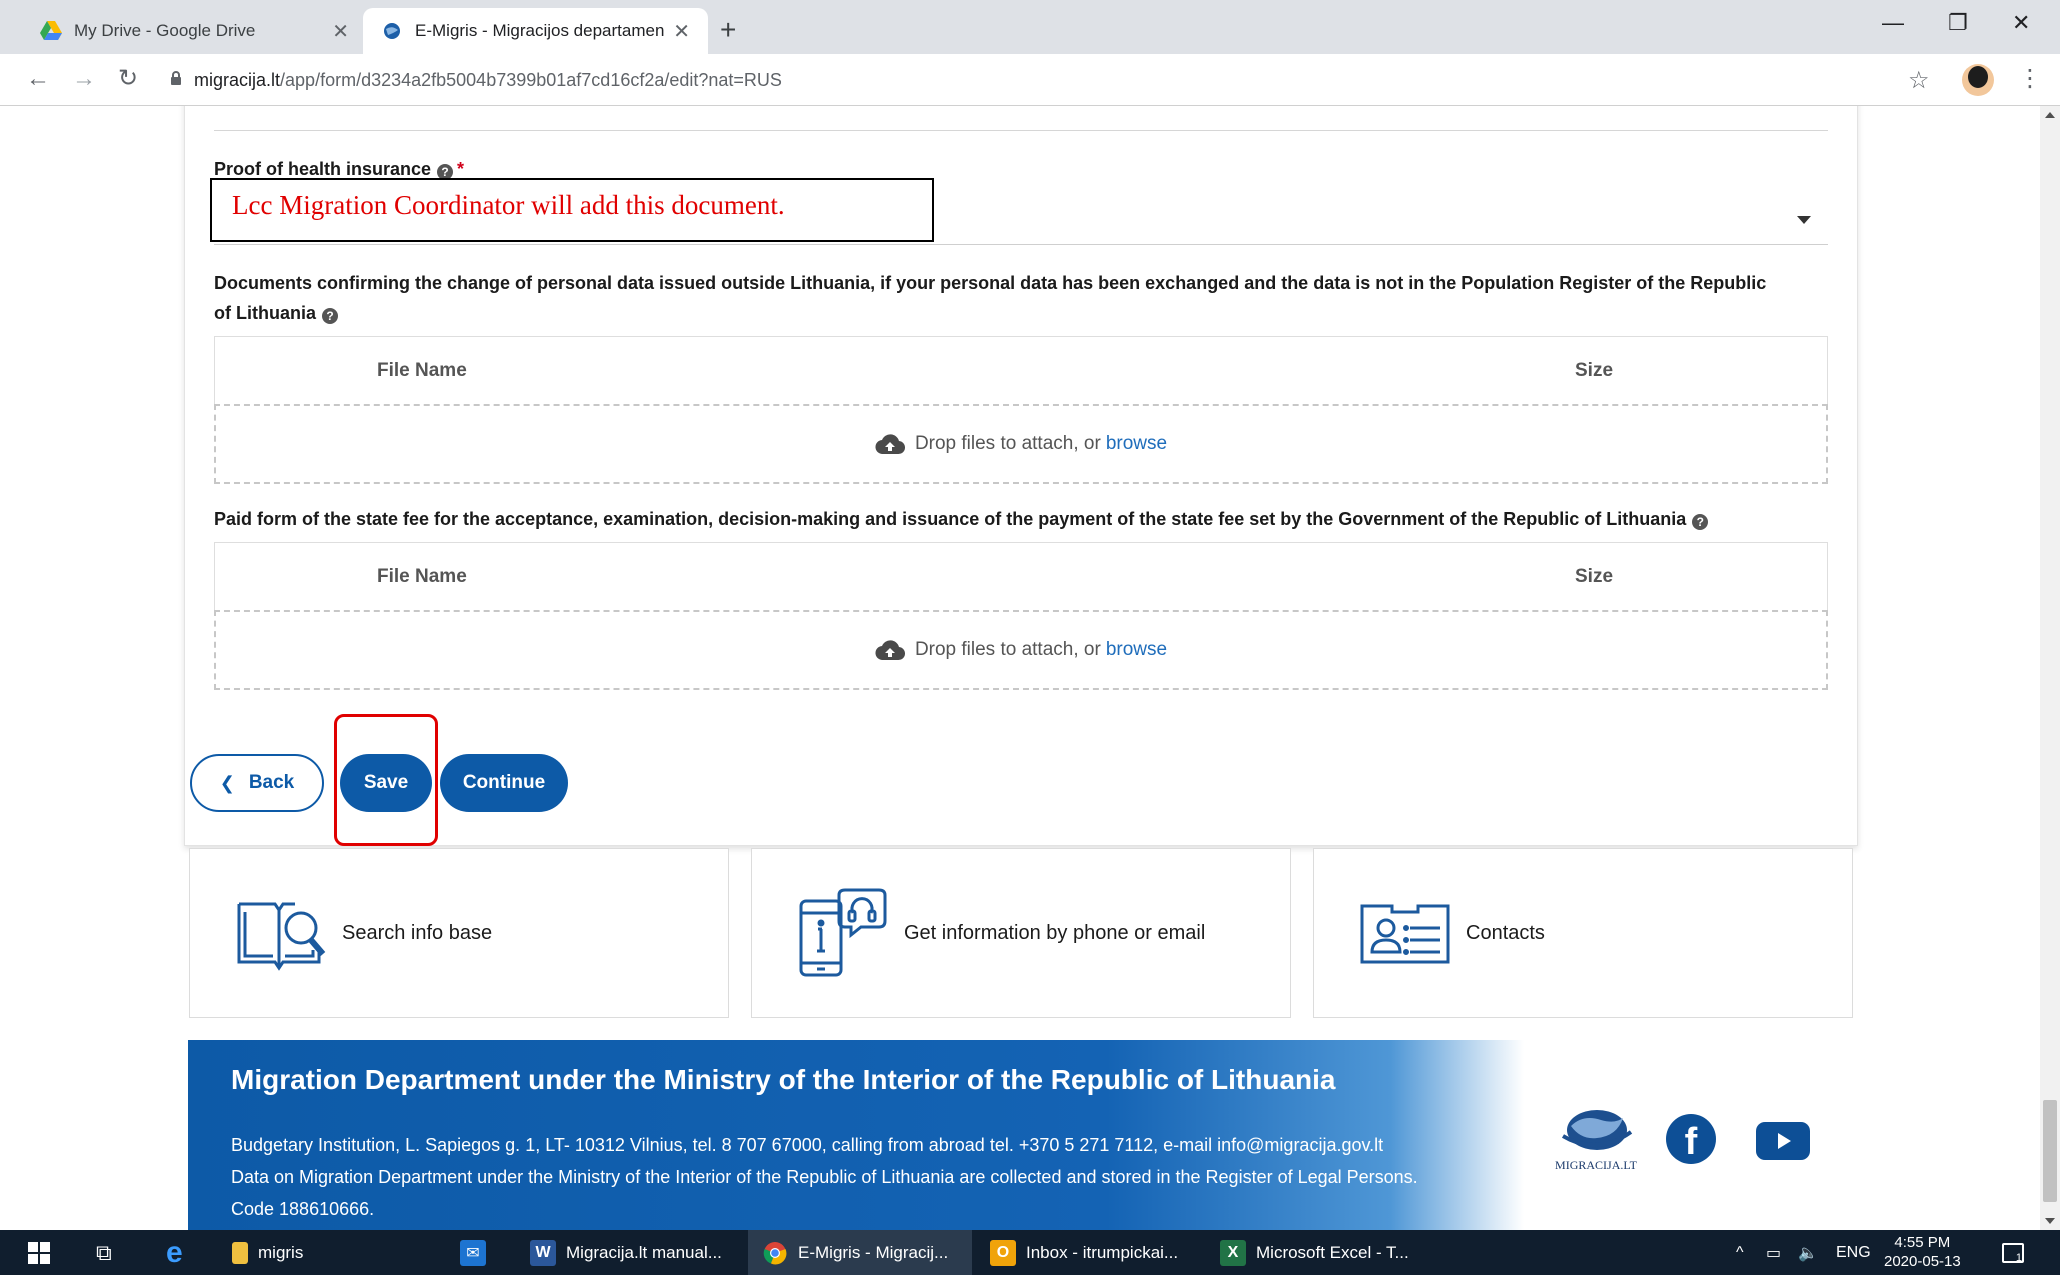 The height and width of the screenshot is (1275, 2060). I want to click on notifications-icon: 1, so click(2013, 1252).